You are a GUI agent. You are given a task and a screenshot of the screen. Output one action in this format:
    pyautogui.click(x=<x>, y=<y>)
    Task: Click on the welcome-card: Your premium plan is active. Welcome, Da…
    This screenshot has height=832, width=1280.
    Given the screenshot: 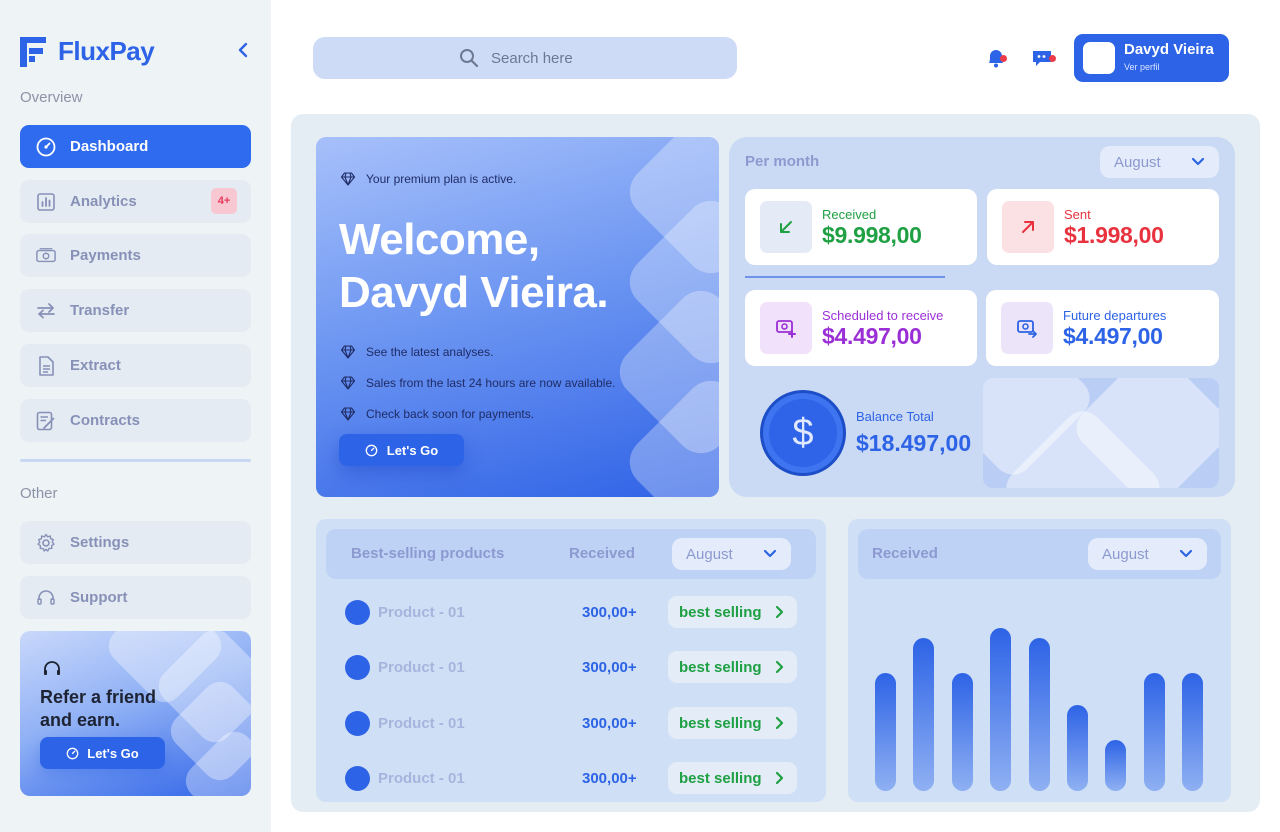 What is the action you would take?
    pyautogui.click(x=517, y=317)
    